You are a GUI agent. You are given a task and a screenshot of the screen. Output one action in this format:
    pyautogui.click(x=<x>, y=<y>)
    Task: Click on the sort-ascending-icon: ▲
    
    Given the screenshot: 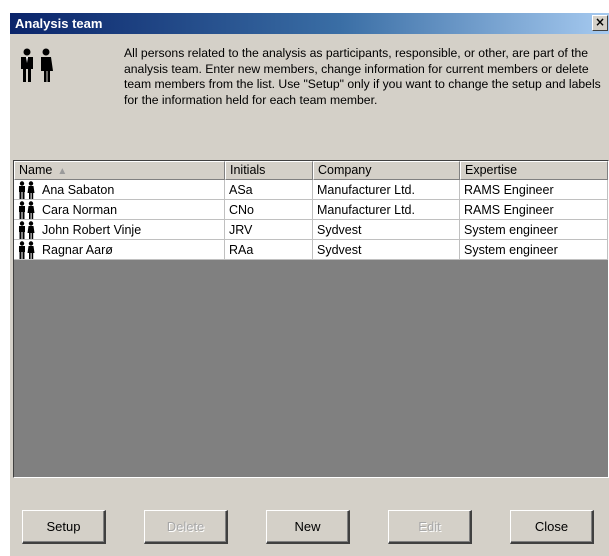 What is the action you would take?
    pyautogui.click(x=62, y=171)
    